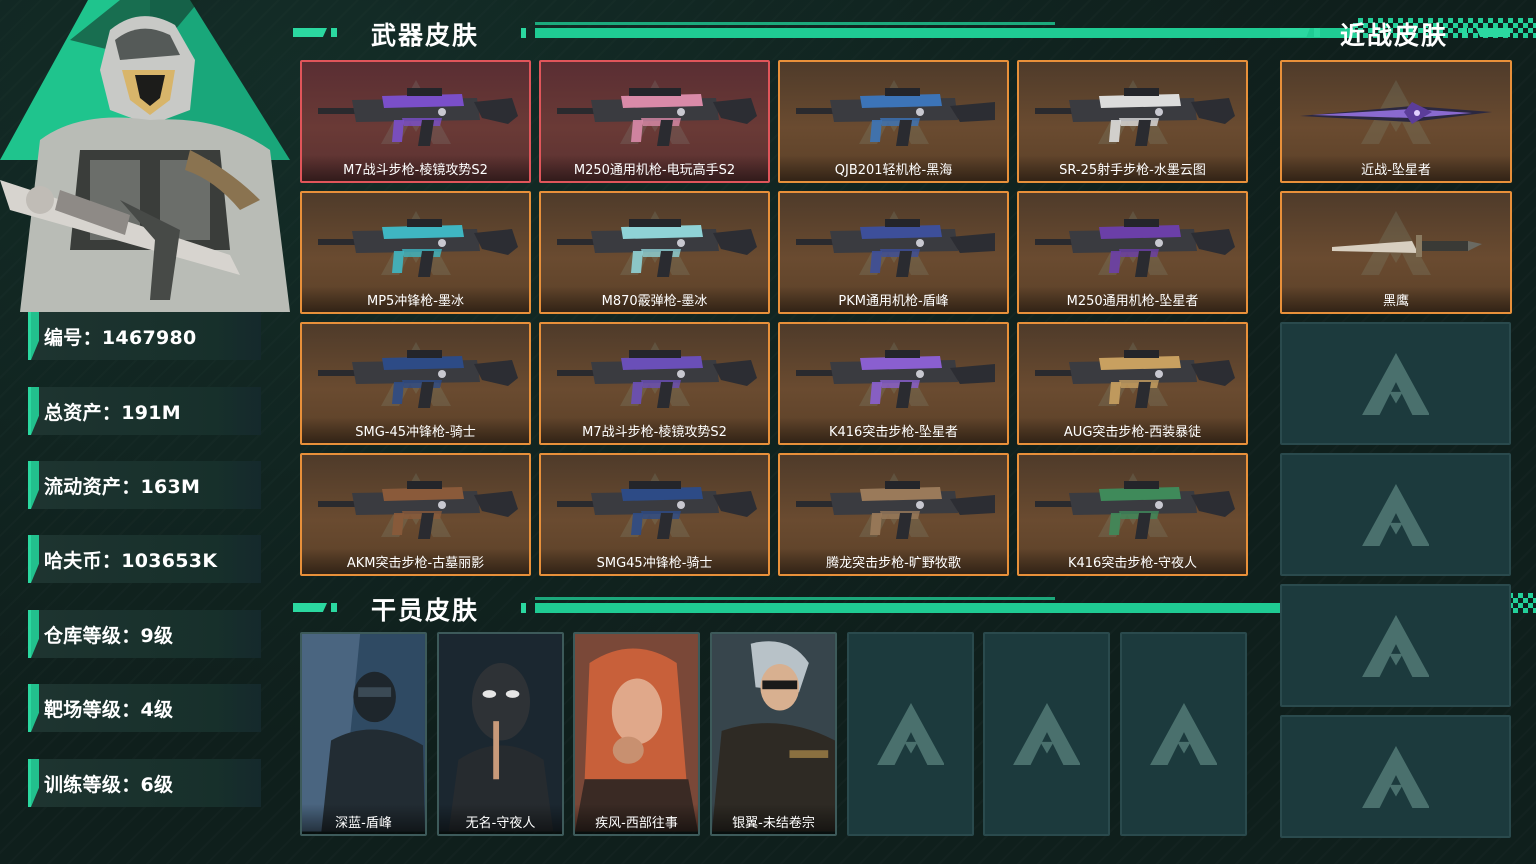  Describe the element at coordinates (773, 823) in the screenshot. I see `operator-skin-name: 银翼-未结卷宗` at that location.